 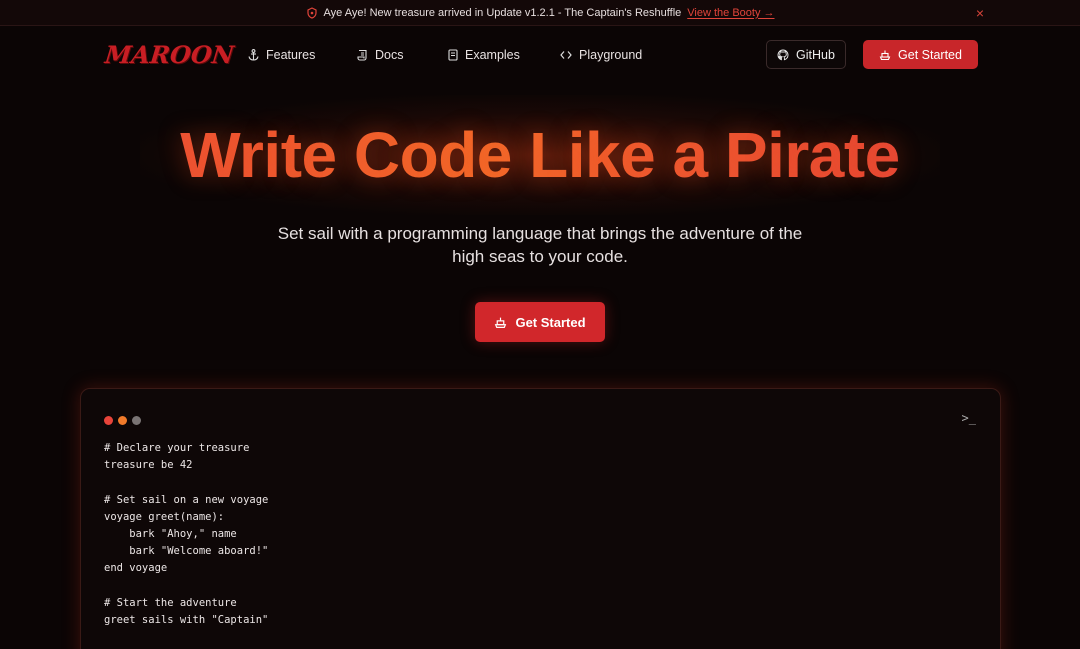 I want to click on github-label: GitHub, so click(x=815, y=54).